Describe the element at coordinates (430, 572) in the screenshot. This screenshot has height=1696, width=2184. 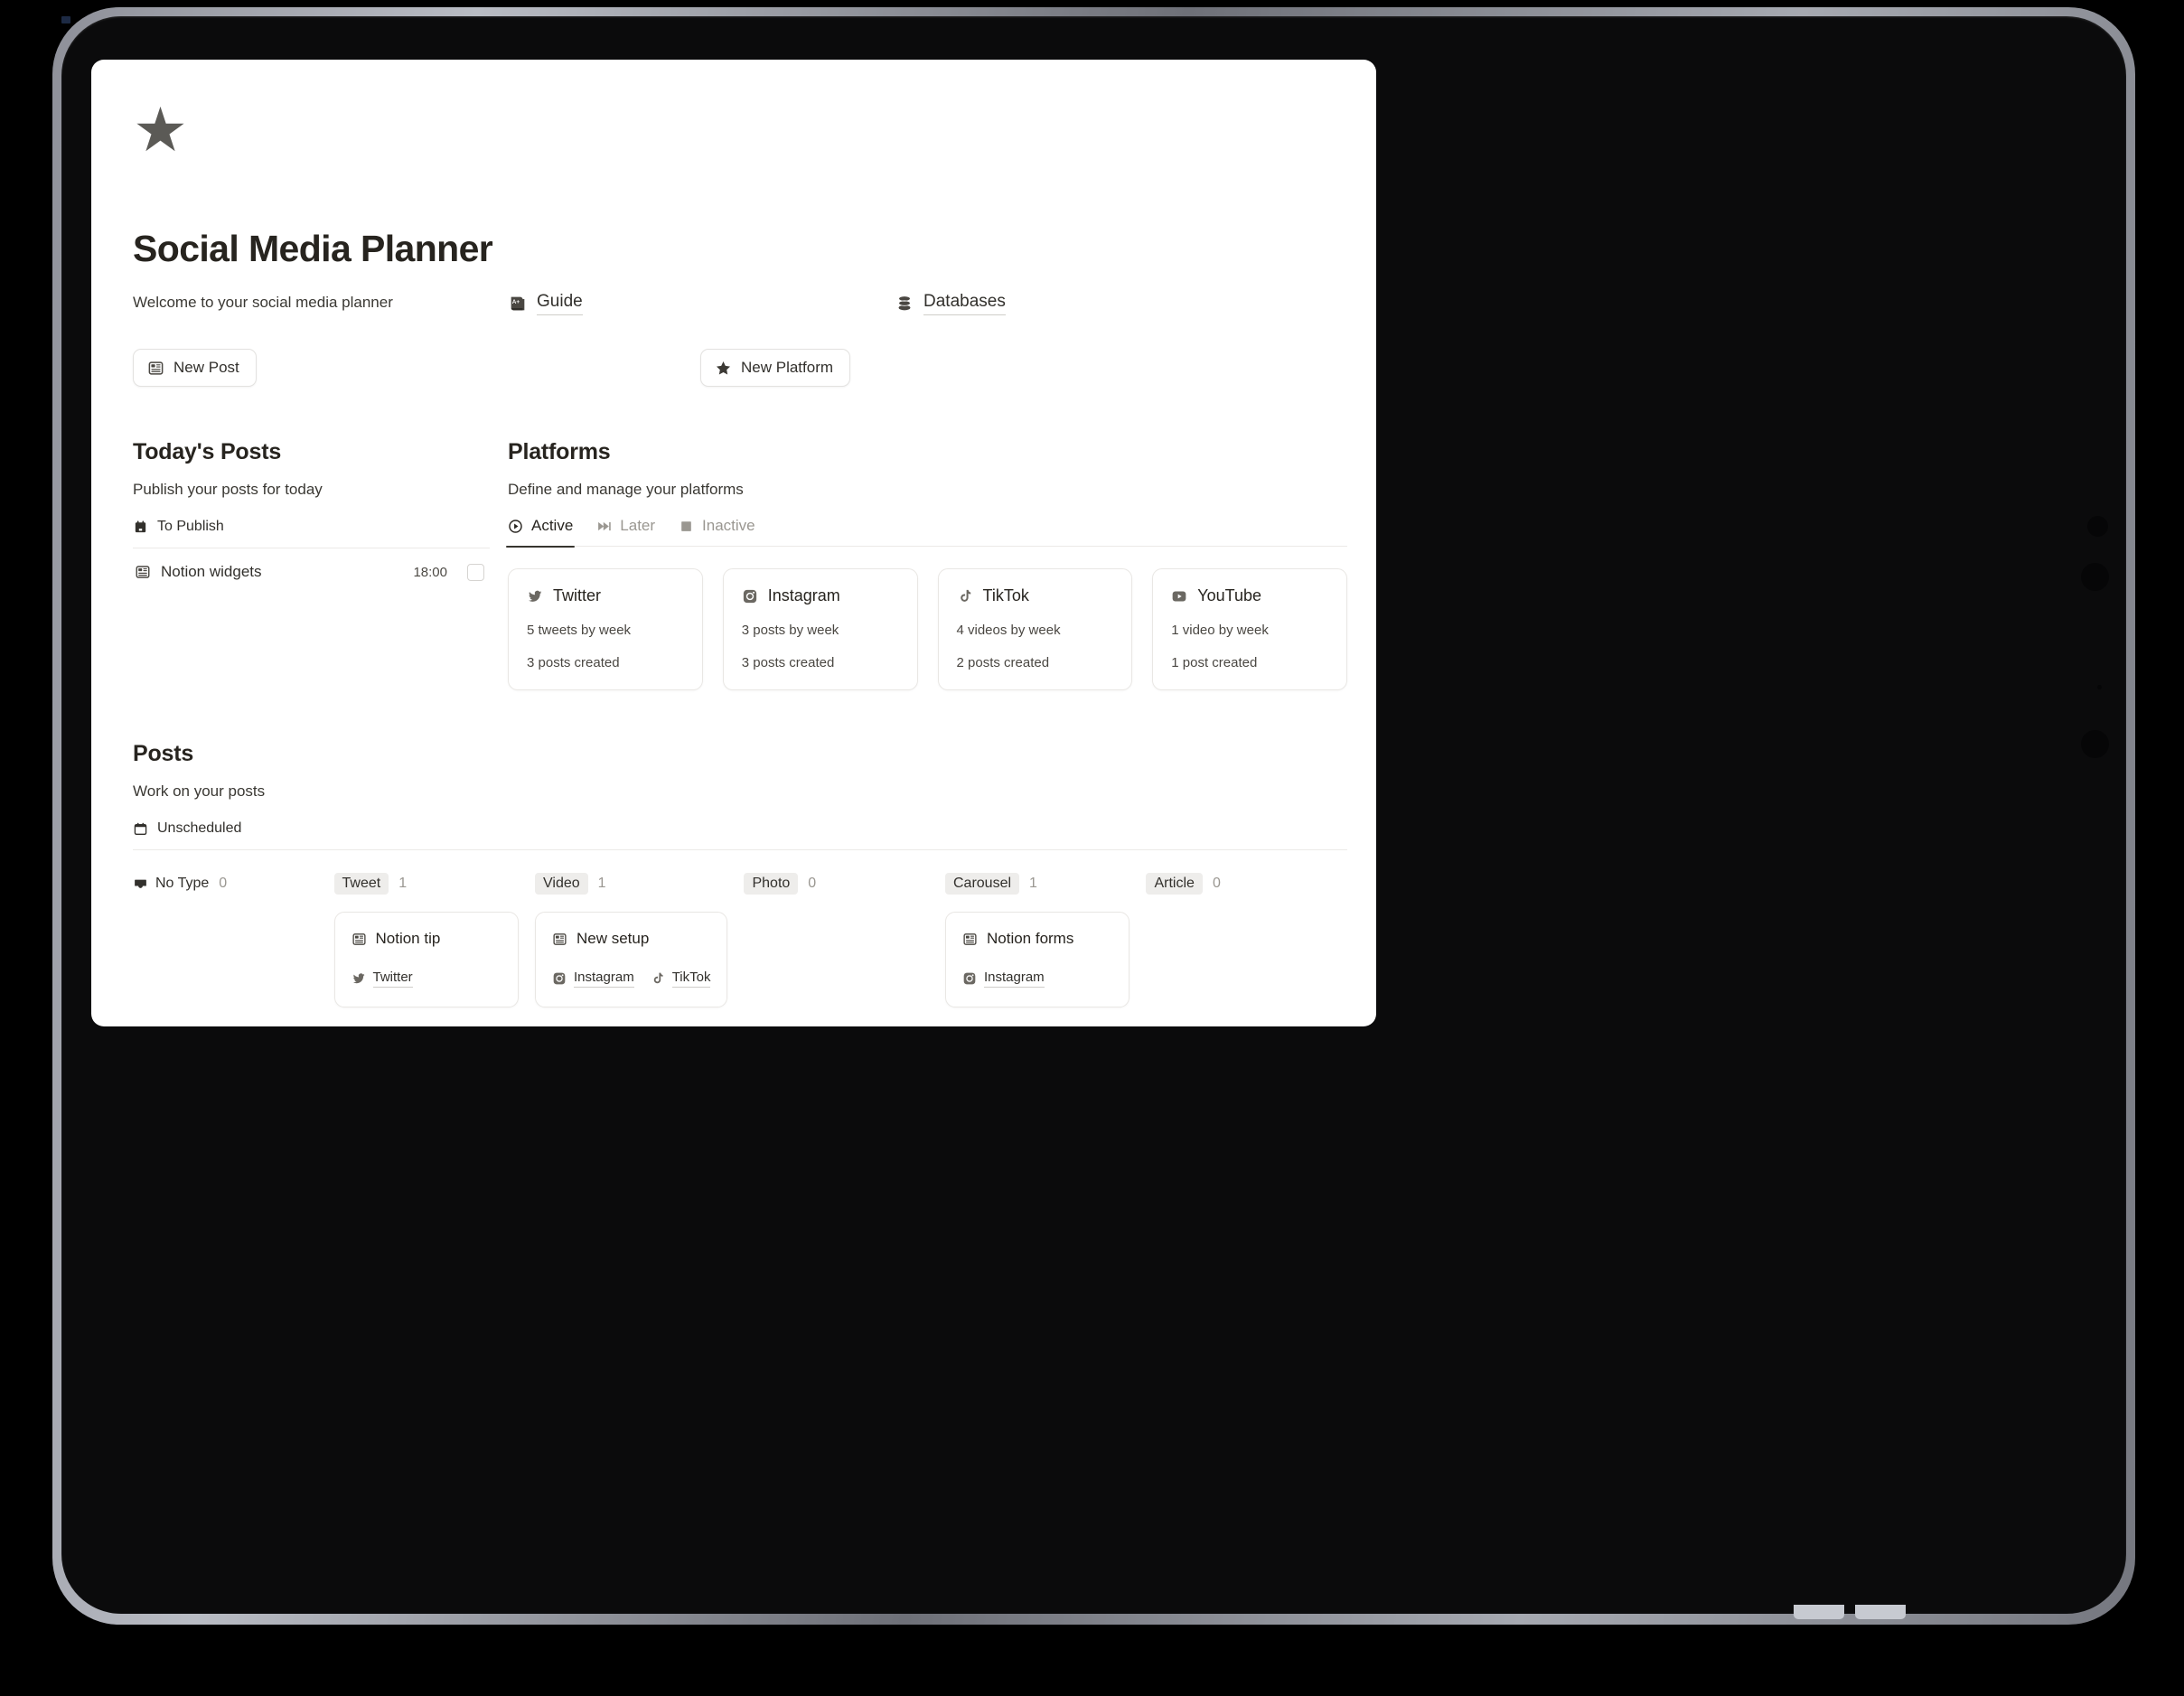
I see `post-row-time: 18:00` at that location.